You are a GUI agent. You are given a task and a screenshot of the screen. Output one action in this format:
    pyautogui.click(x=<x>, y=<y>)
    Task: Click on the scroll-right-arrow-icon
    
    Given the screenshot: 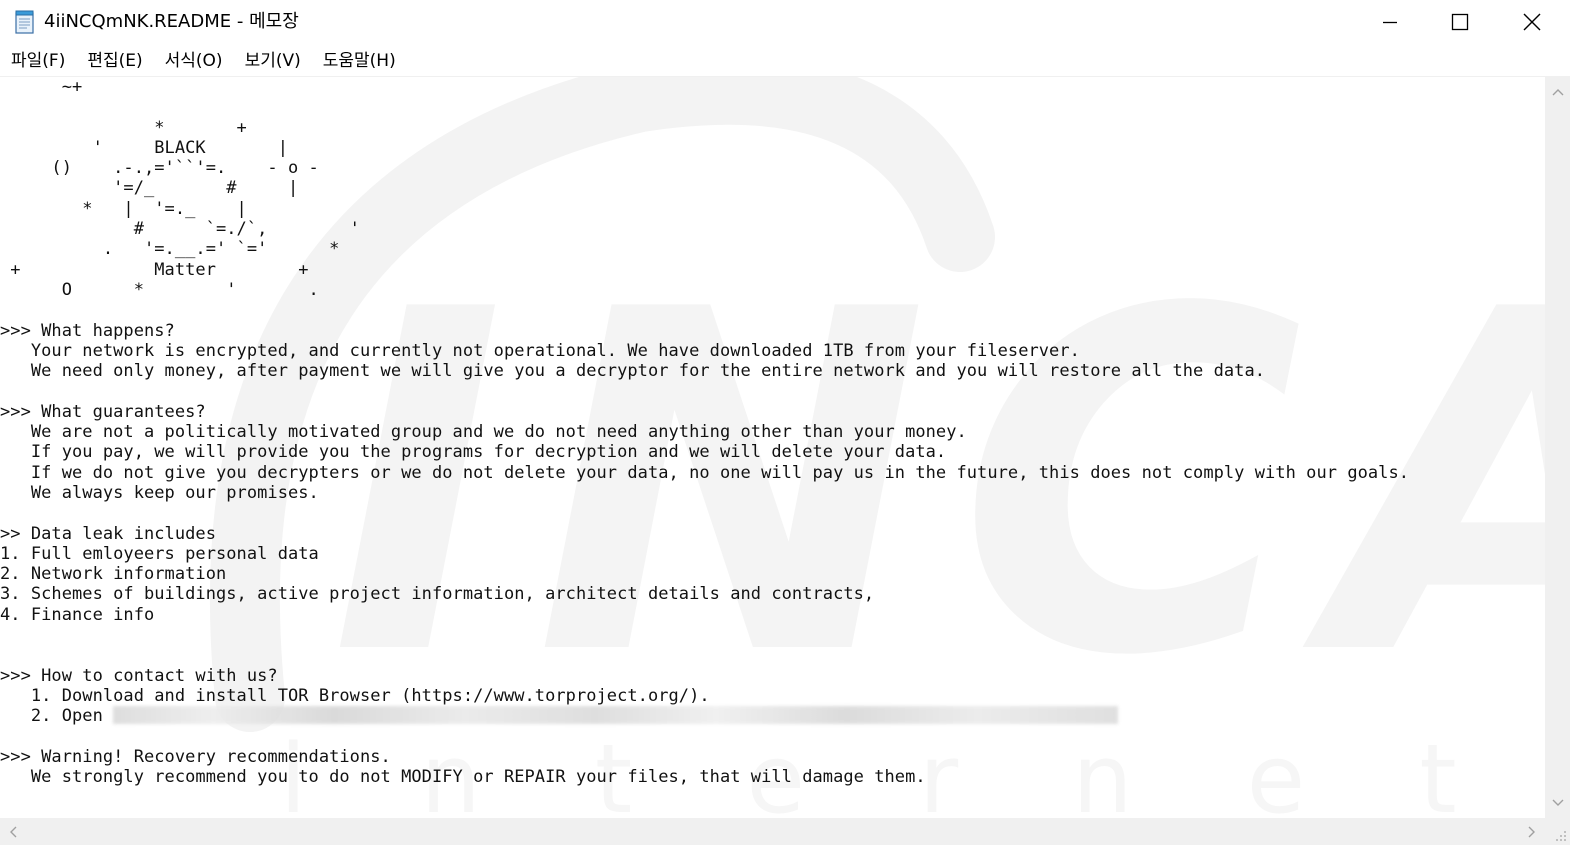 What is the action you would take?
    pyautogui.click(x=1531, y=831)
    